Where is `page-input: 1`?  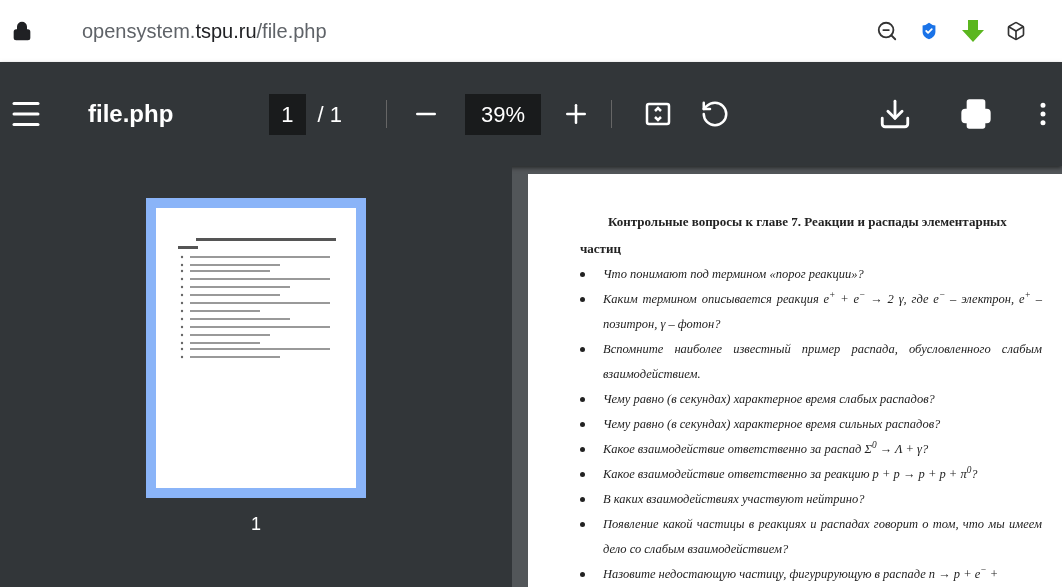
page-input: 1 is located at coordinates (287, 114).